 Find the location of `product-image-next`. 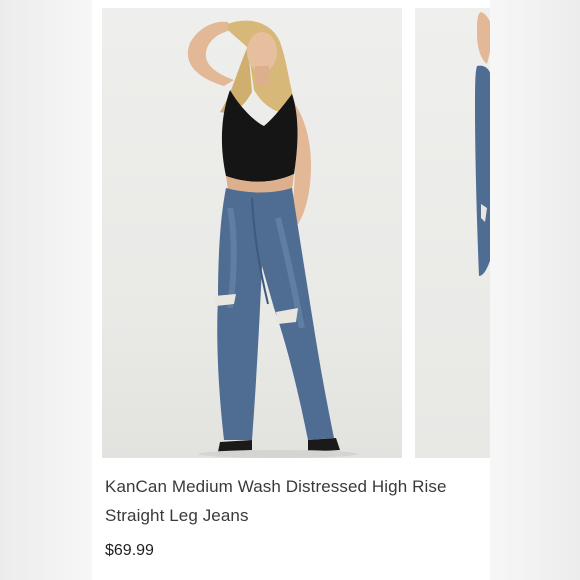

product-image-next is located at coordinates (452, 233).